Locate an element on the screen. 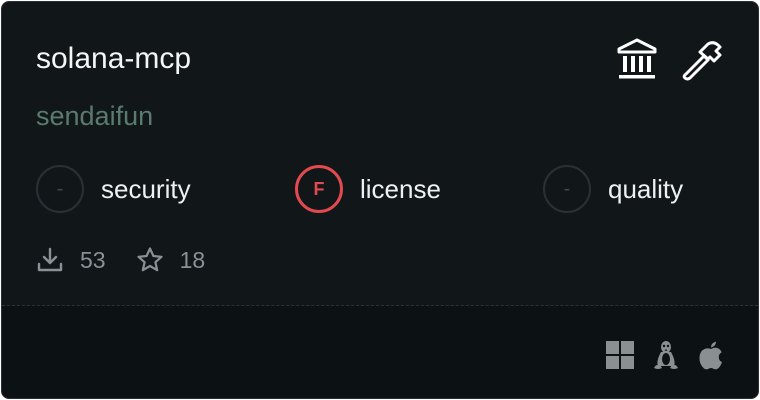 The image size is (760, 400). header-icons is located at coordinates (670, 60).